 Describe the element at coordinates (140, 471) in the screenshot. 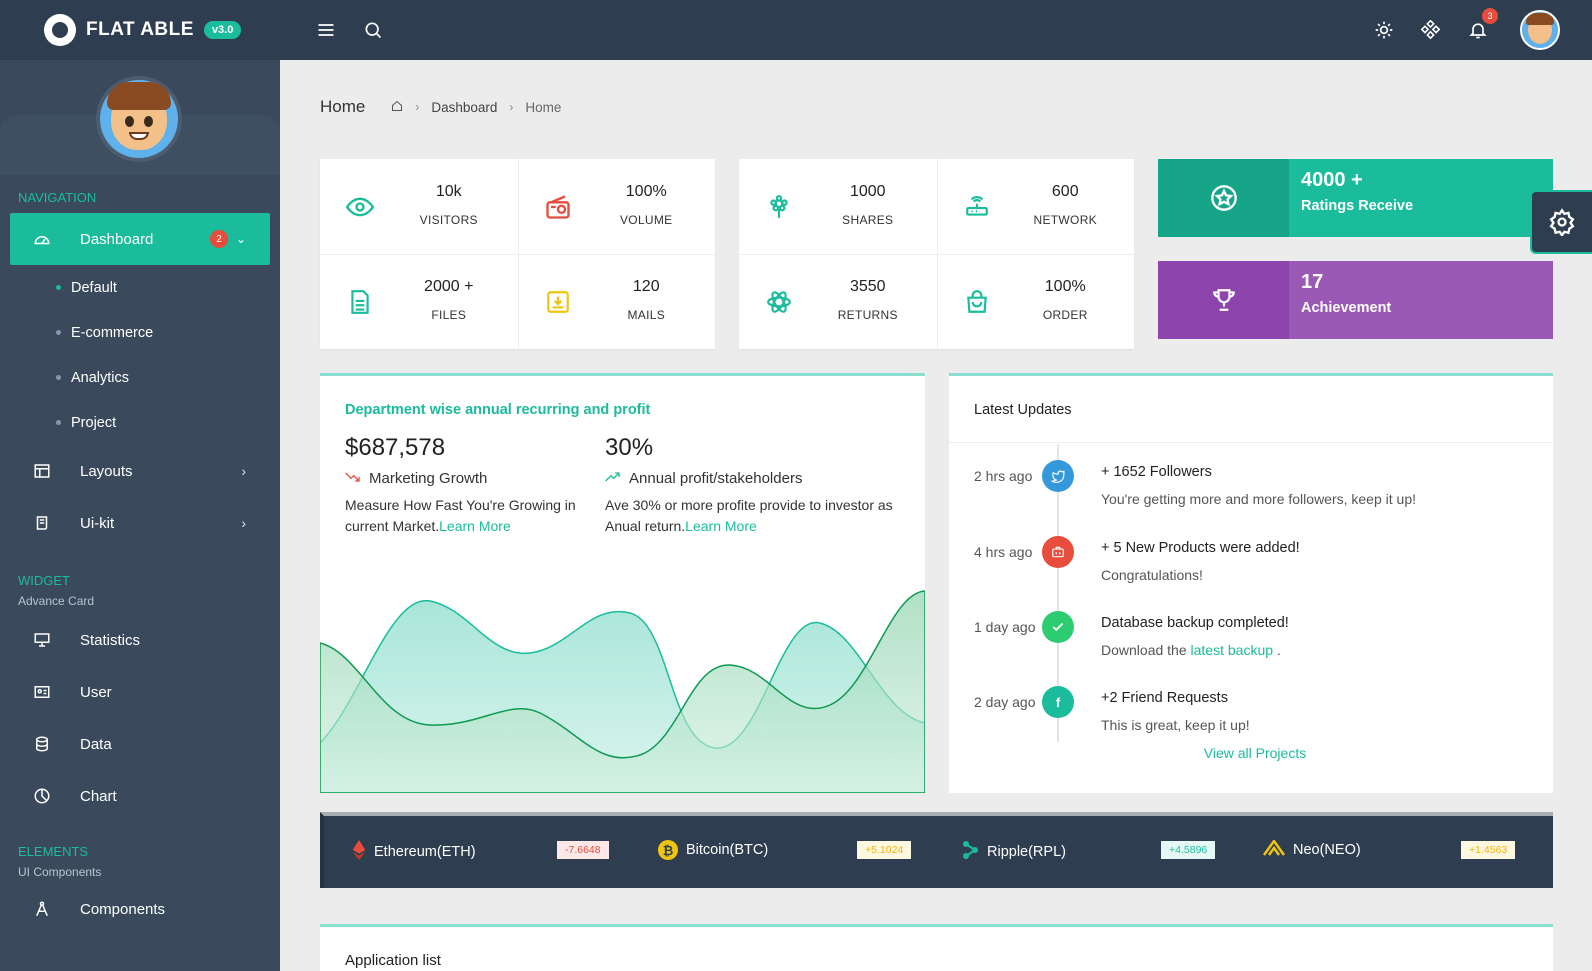

I see `sidebar-item-layouts: Layouts ›` at that location.